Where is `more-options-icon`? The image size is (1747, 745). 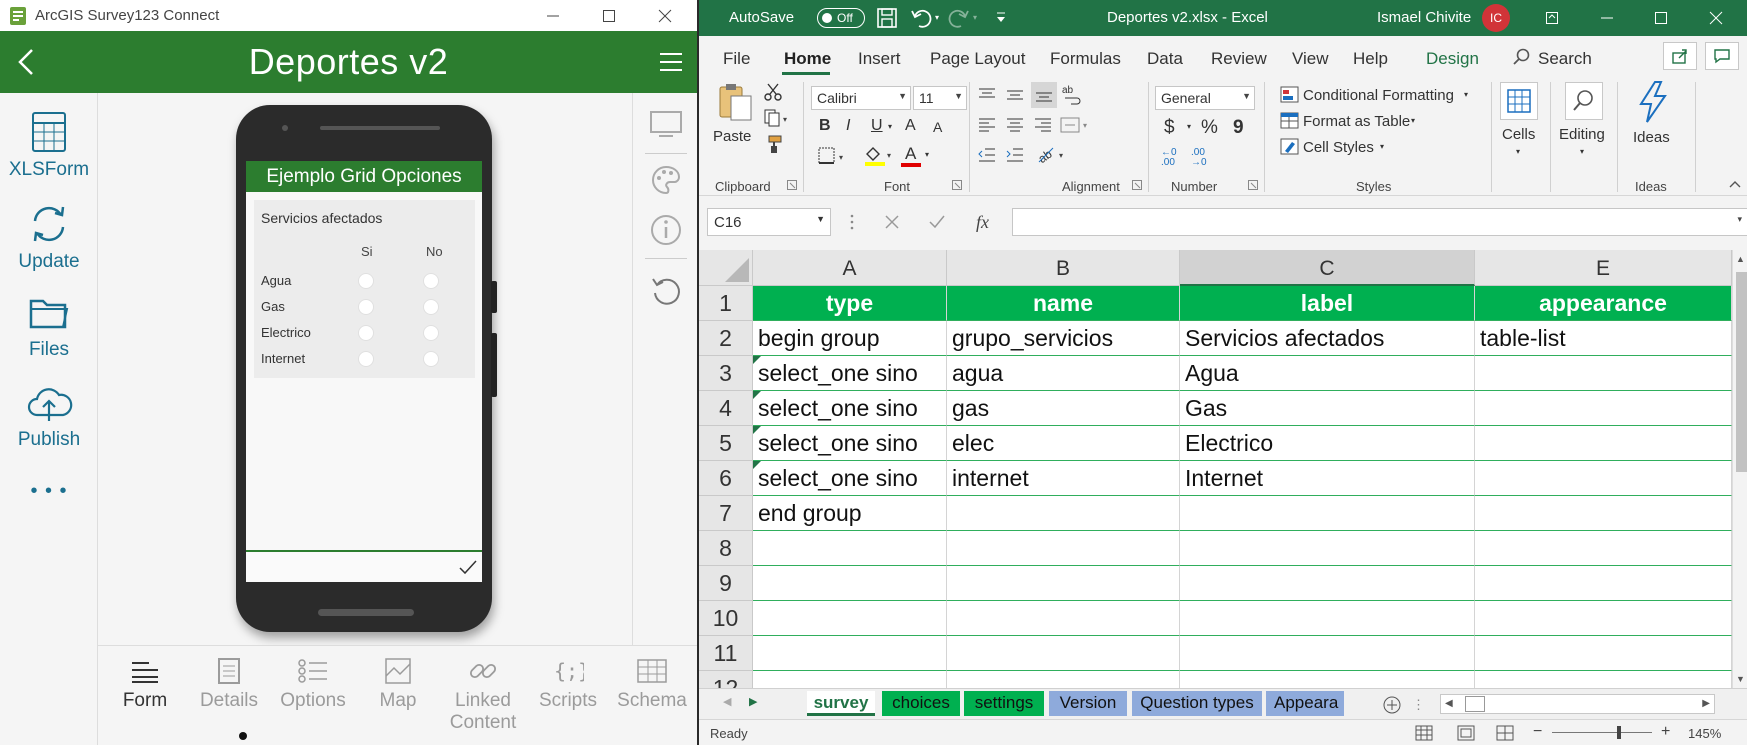
more-options-icon is located at coordinates (852, 222).